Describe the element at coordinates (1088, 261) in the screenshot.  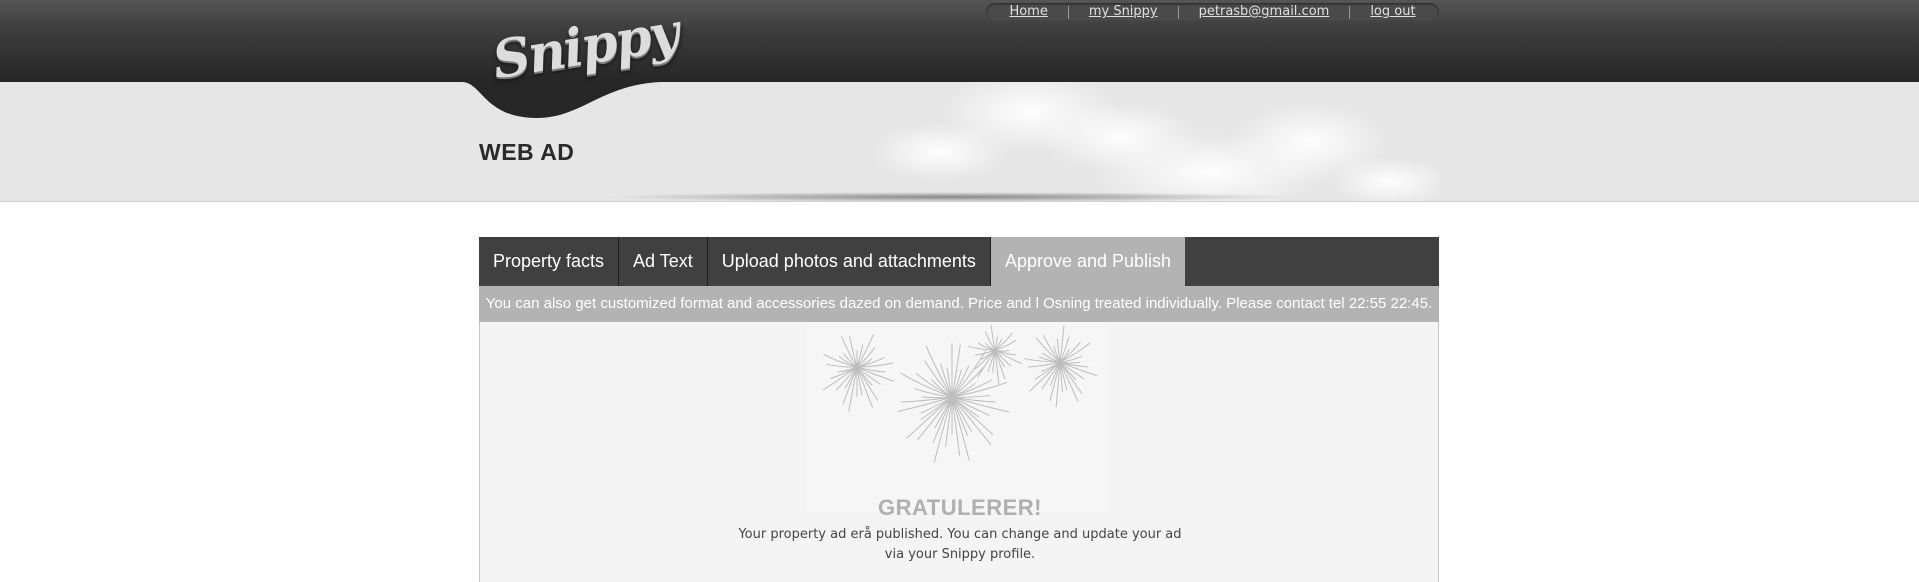
I see `tab-approve-publish: Approve and Publish` at that location.